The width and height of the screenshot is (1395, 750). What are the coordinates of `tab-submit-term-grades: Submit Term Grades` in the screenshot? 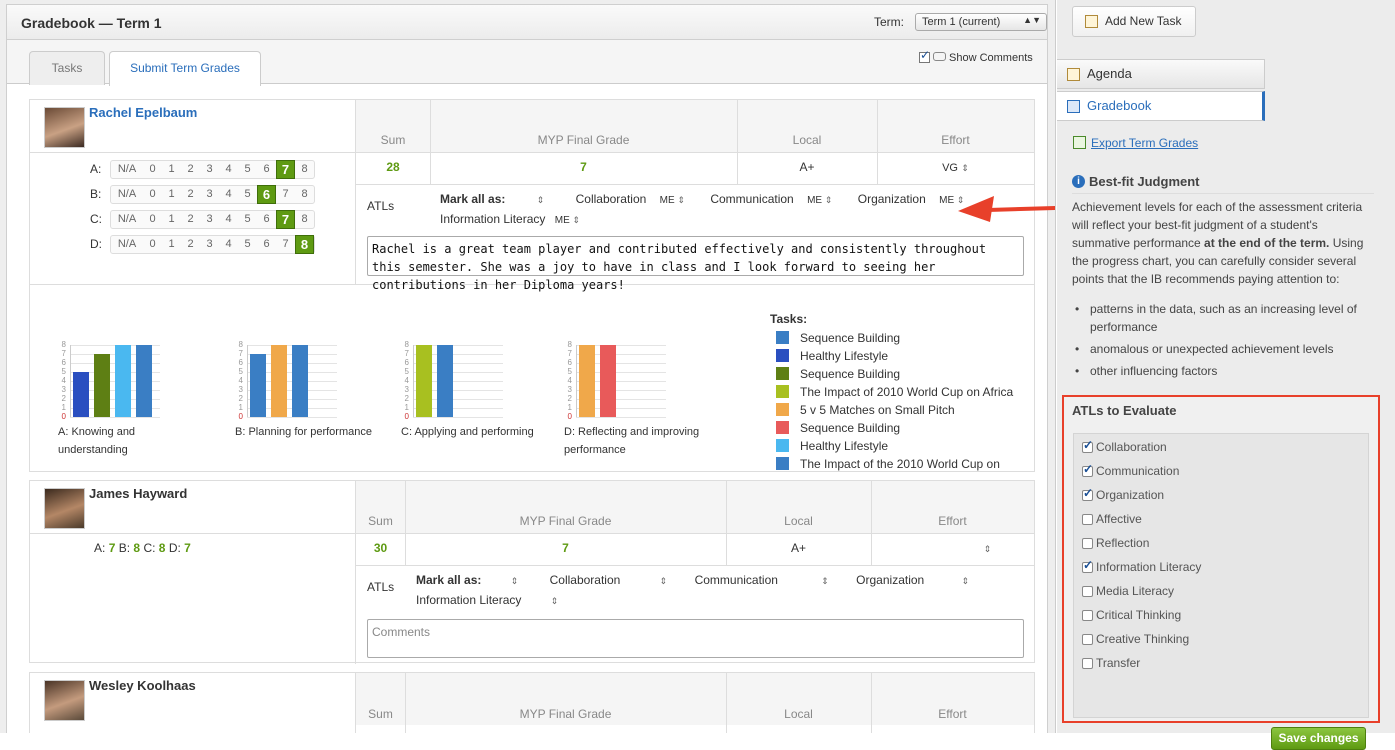 It's located at (185, 68).